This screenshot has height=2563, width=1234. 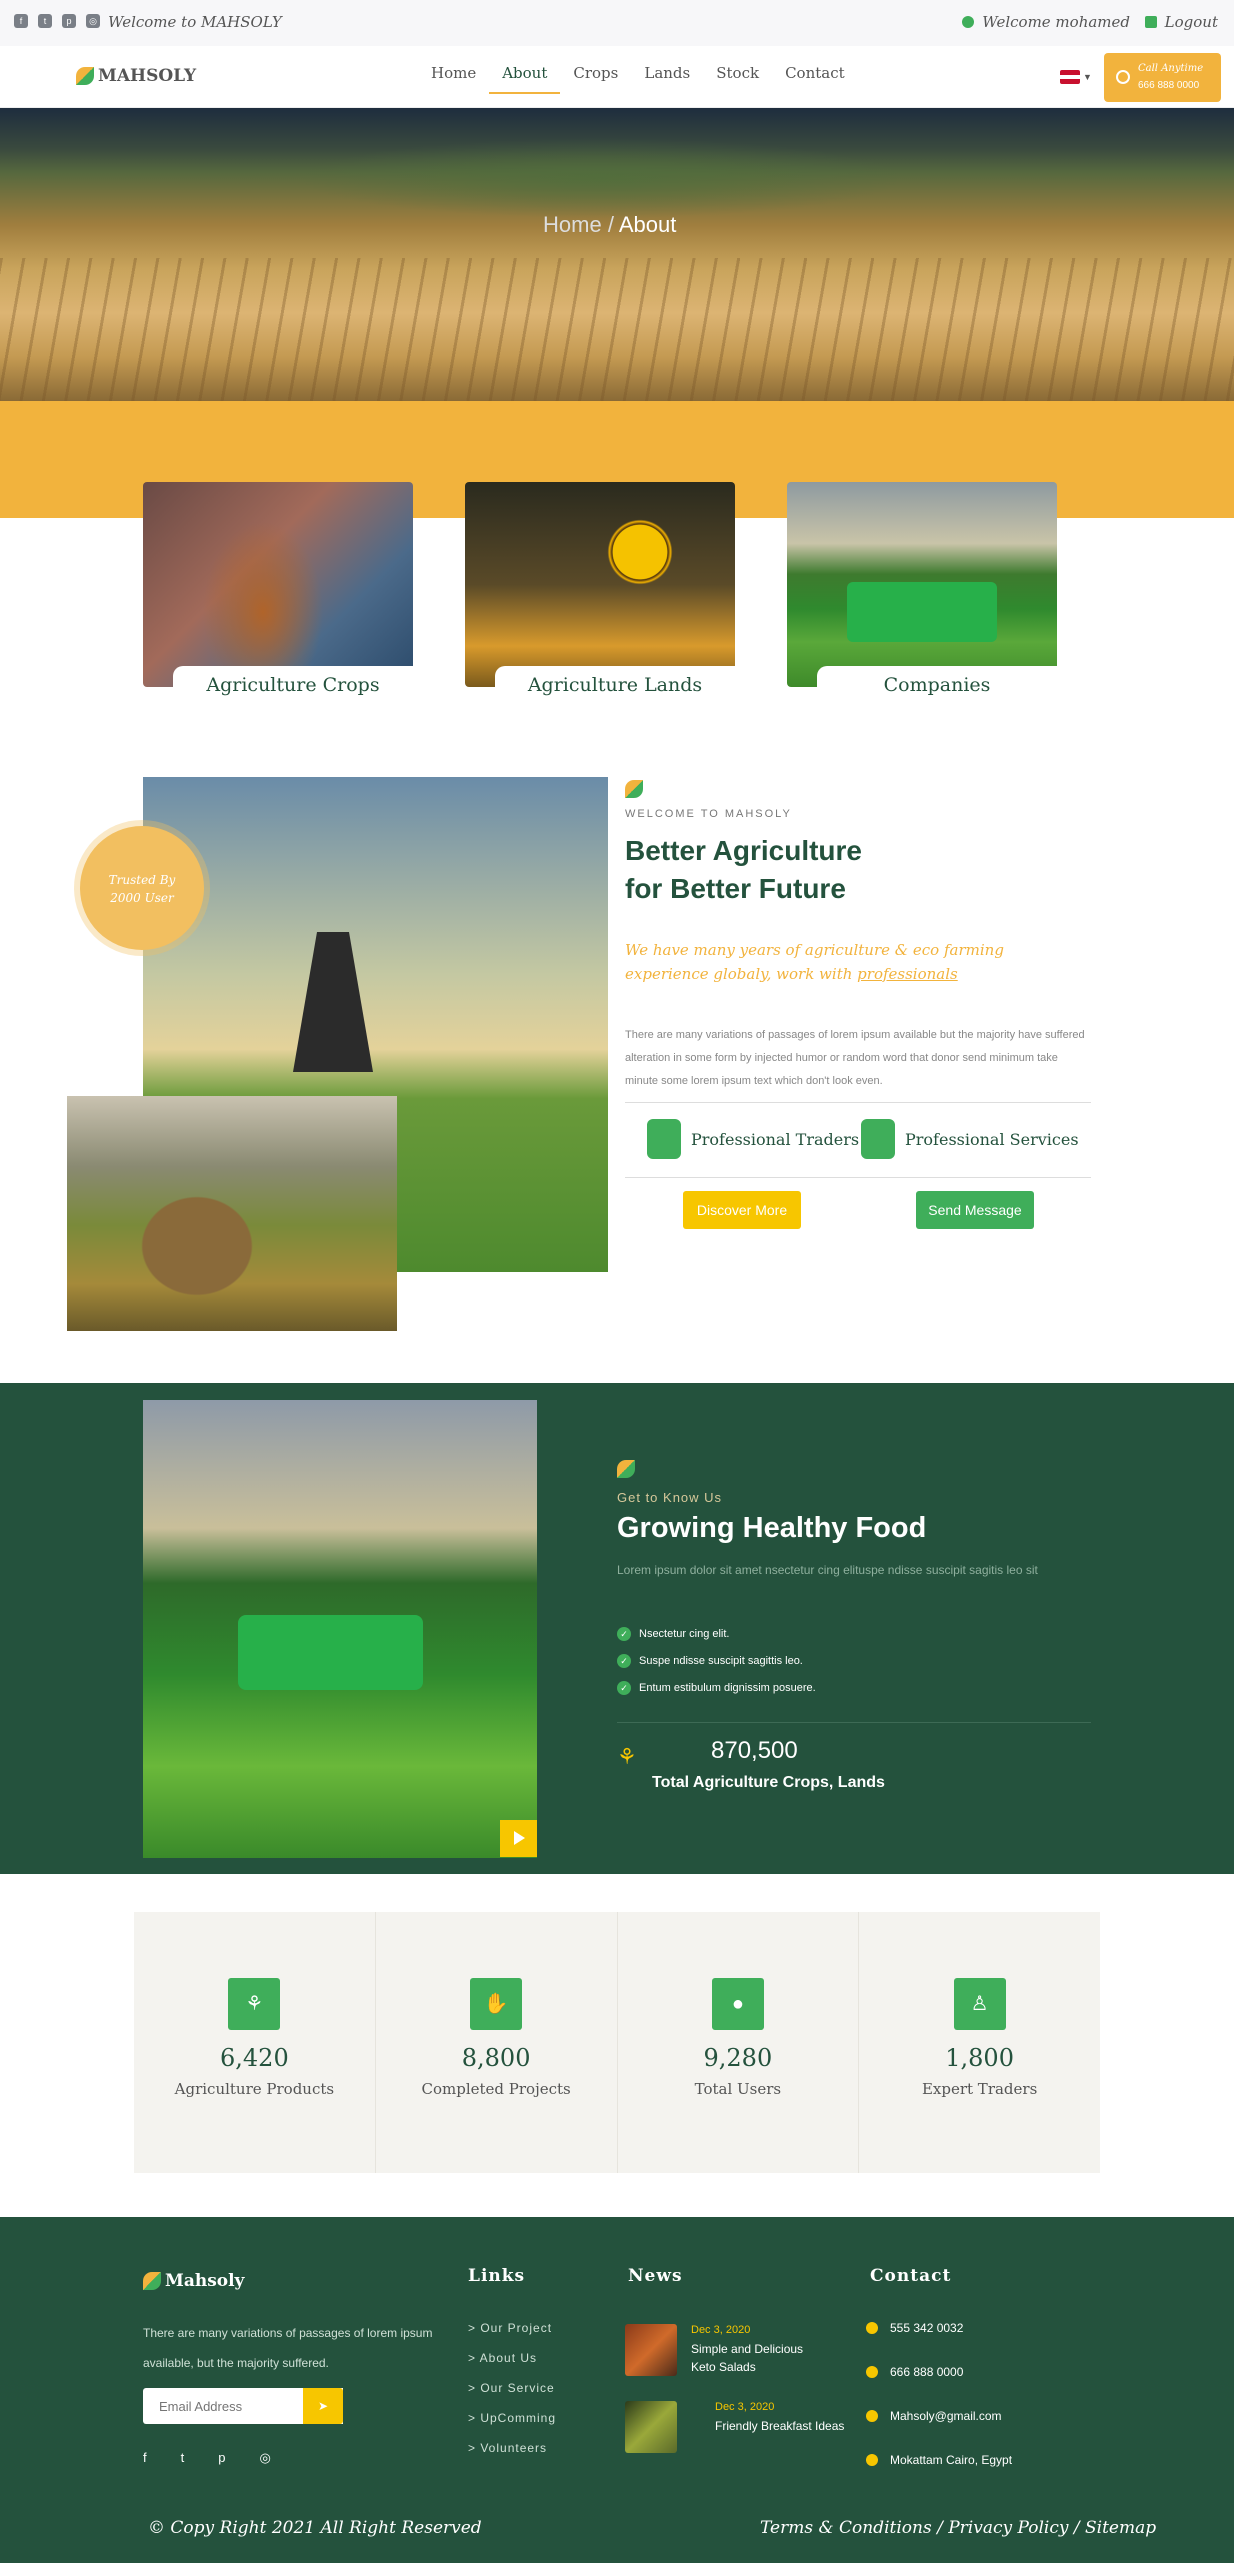 I want to click on breadcrumb-home: Home, so click(x=572, y=224).